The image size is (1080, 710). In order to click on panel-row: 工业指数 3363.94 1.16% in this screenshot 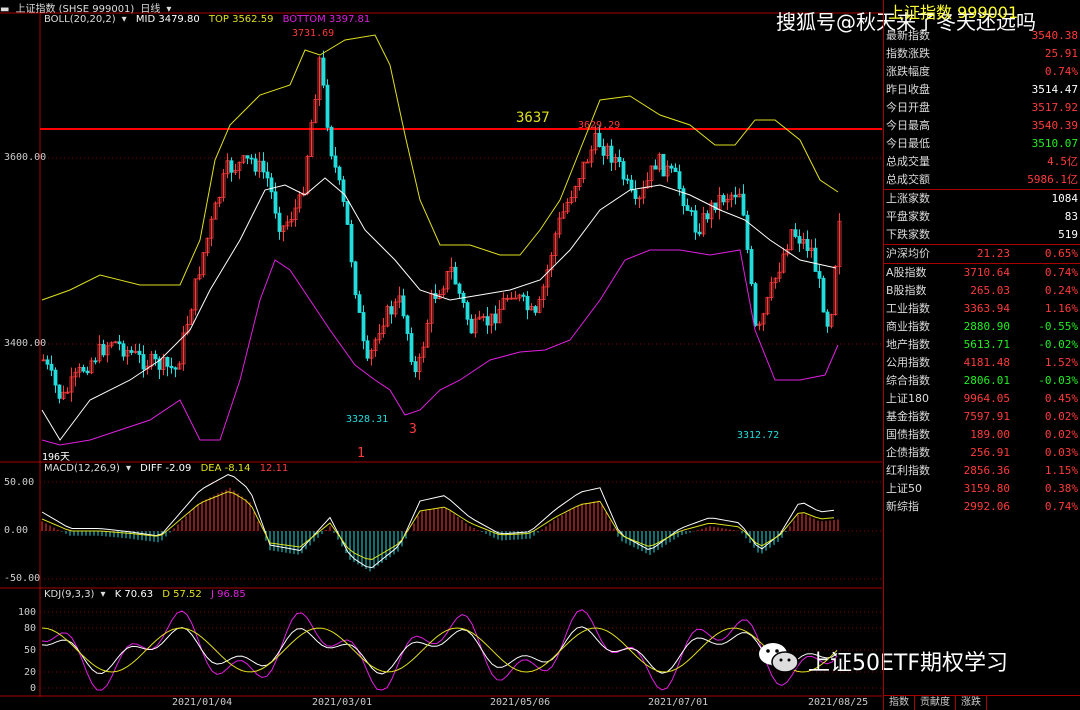, I will do `click(982, 309)`.